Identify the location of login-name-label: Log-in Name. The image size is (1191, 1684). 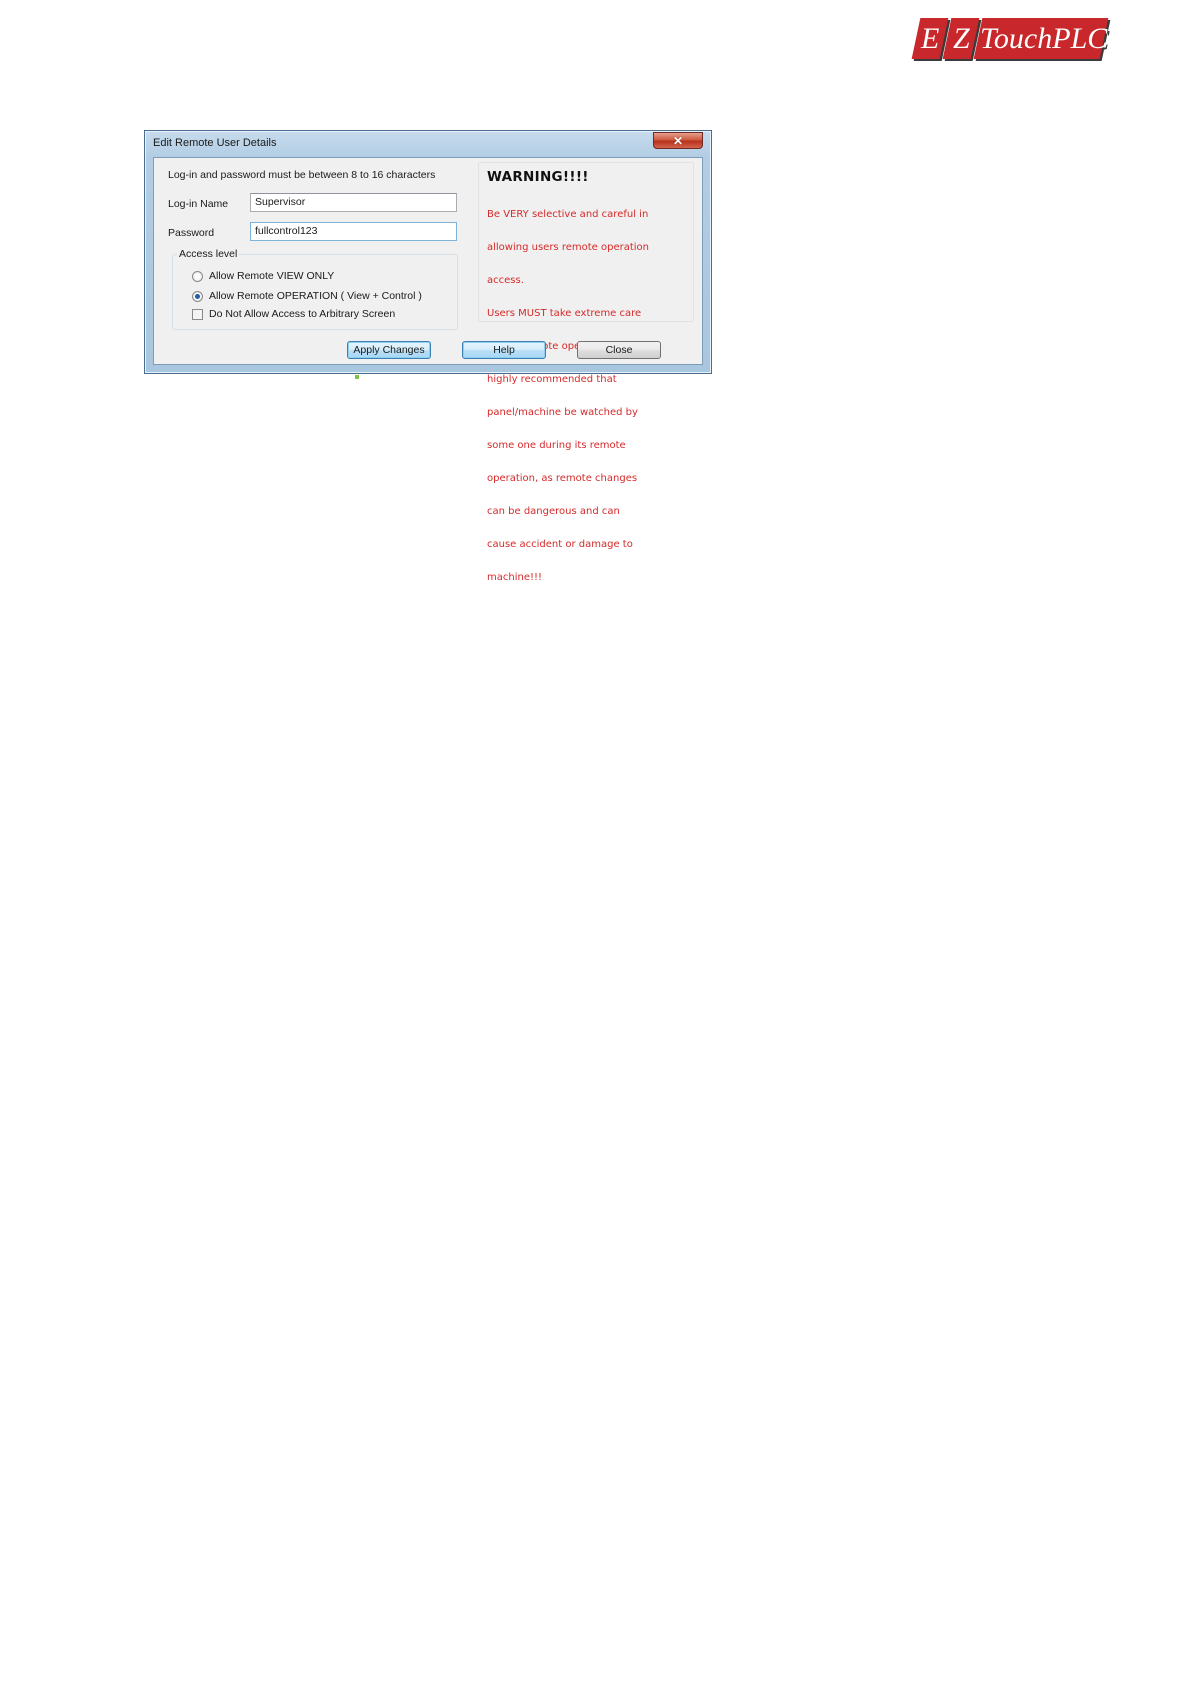
(198, 204).